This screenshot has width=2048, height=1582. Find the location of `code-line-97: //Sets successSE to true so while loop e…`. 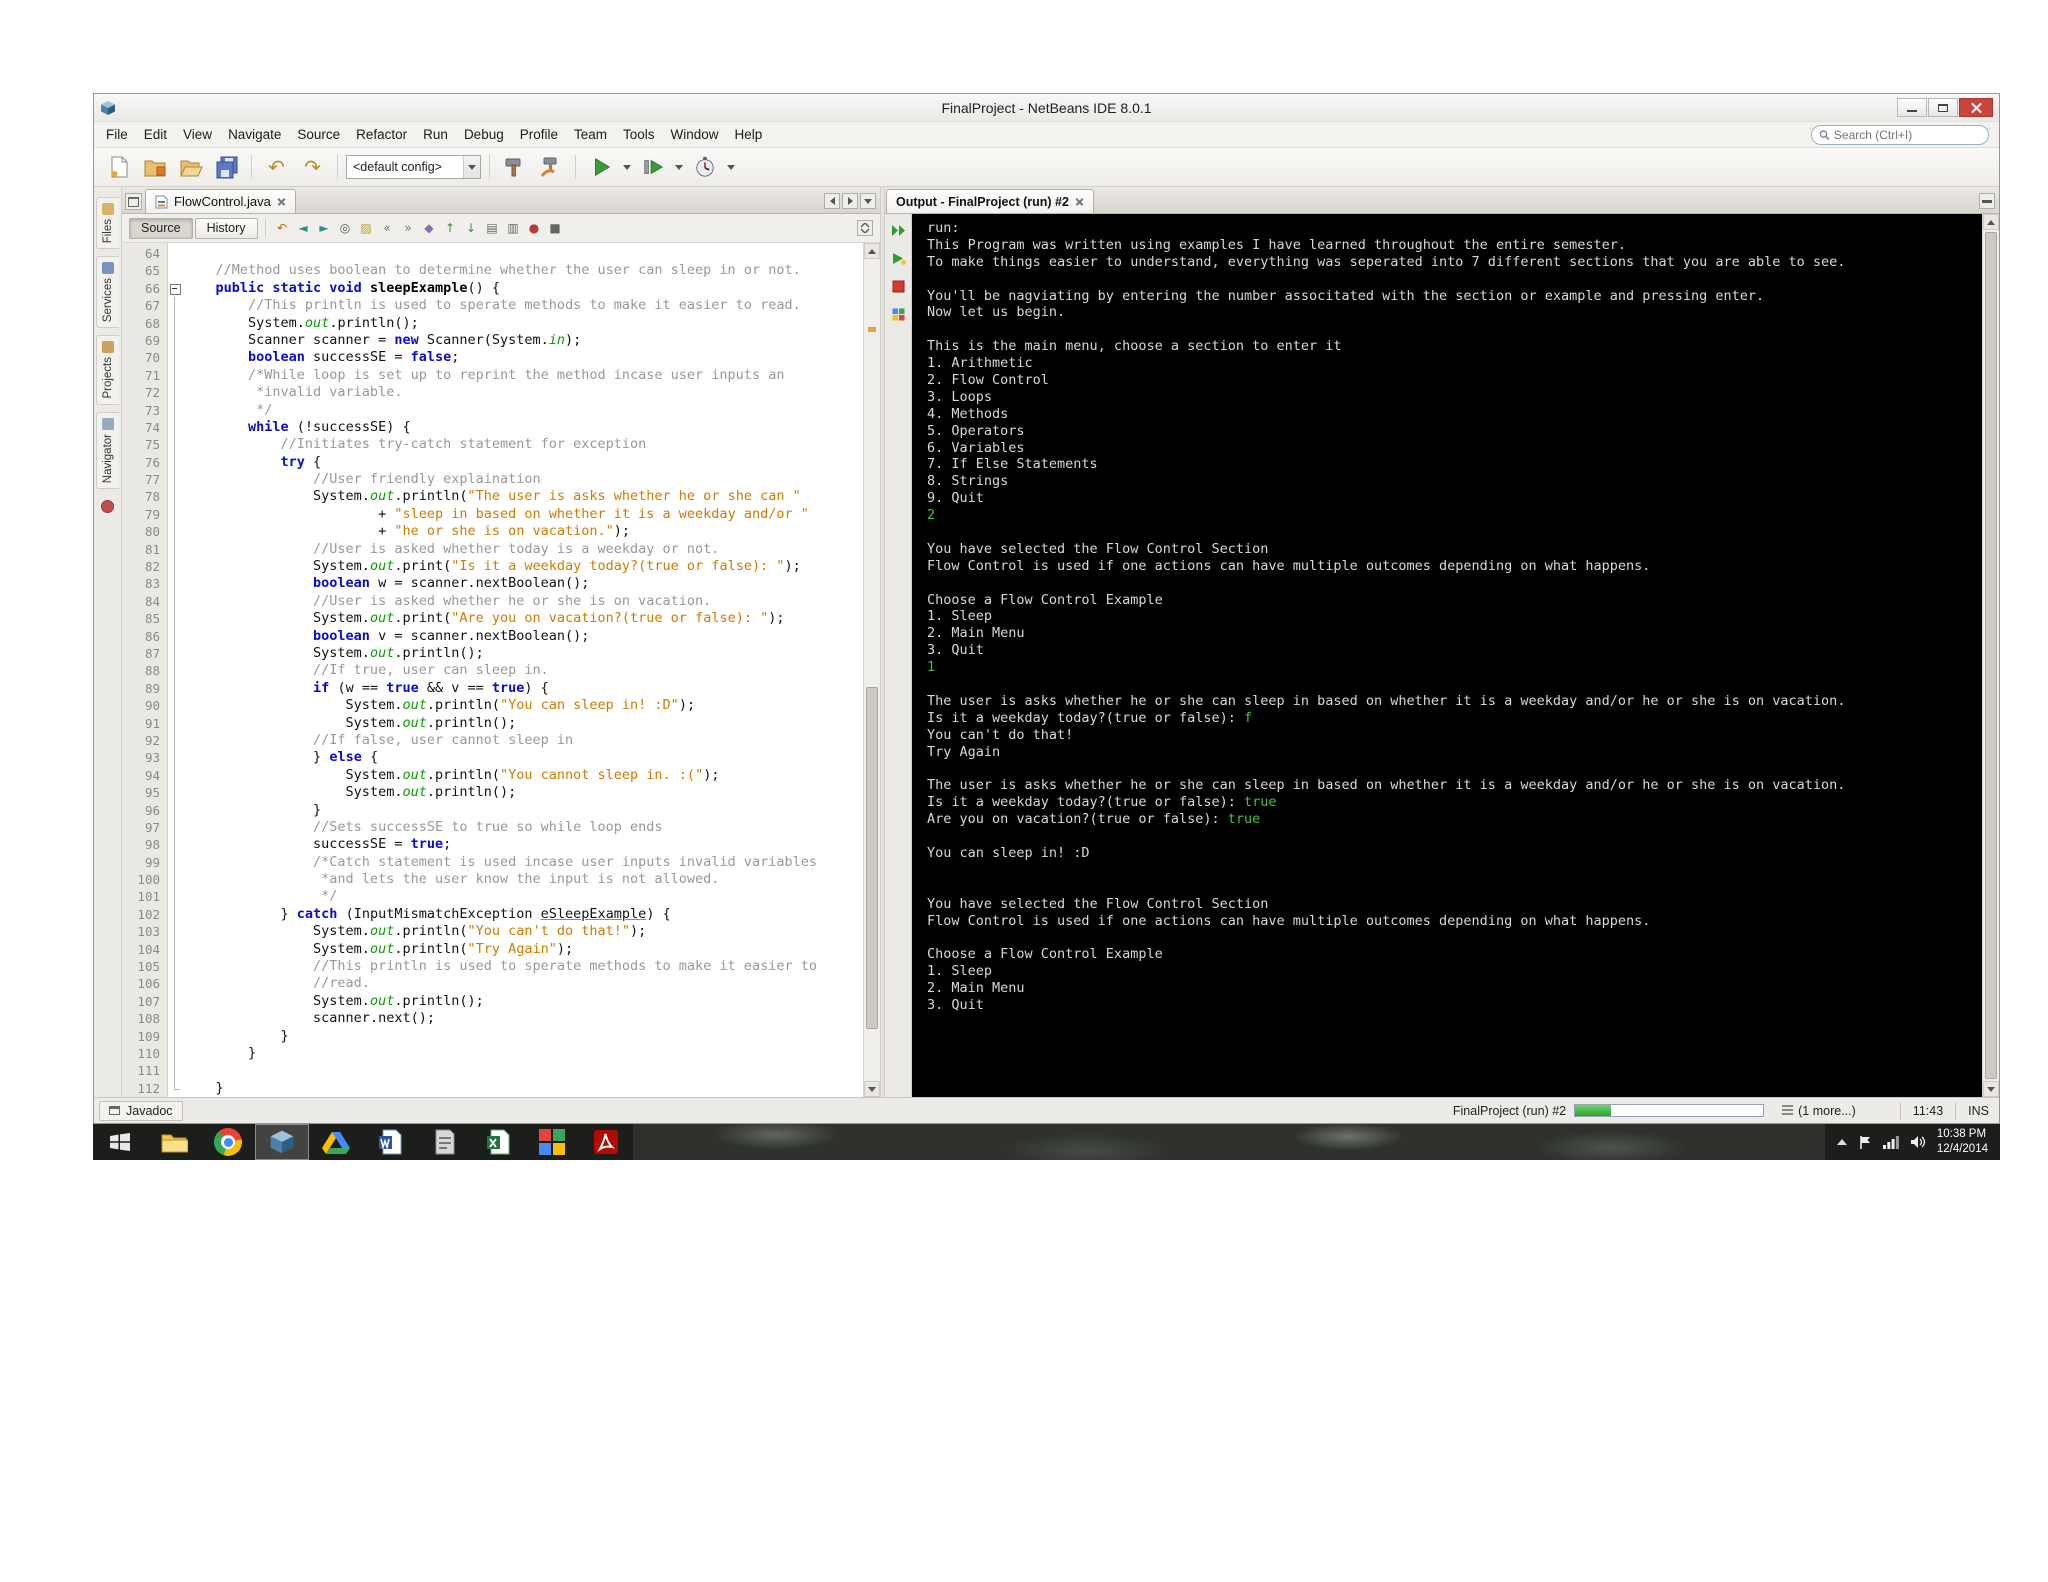

code-line-97: //Sets successSE to true so while loop e… is located at coordinates (515, 827).